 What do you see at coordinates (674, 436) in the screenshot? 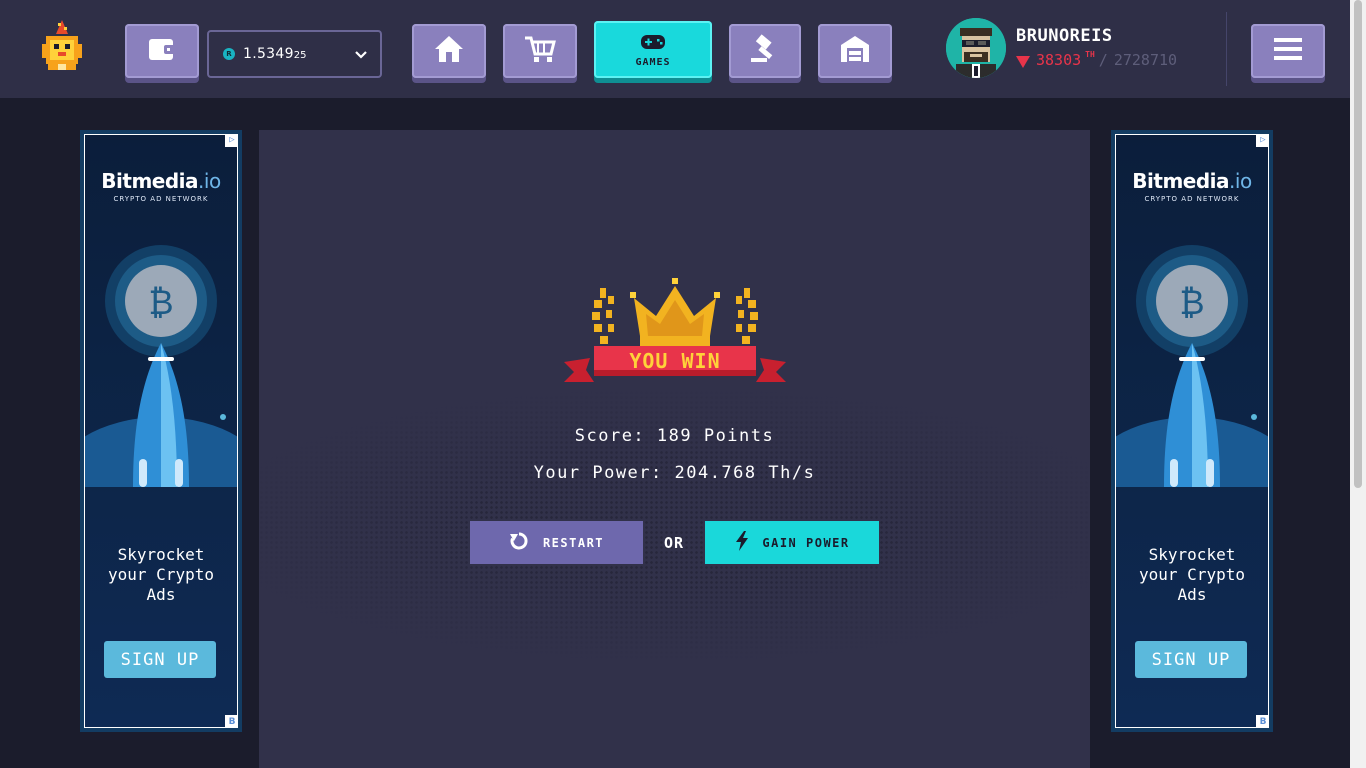
I see `score-text: Score: 189 Points` at bounding box center [674, 436].